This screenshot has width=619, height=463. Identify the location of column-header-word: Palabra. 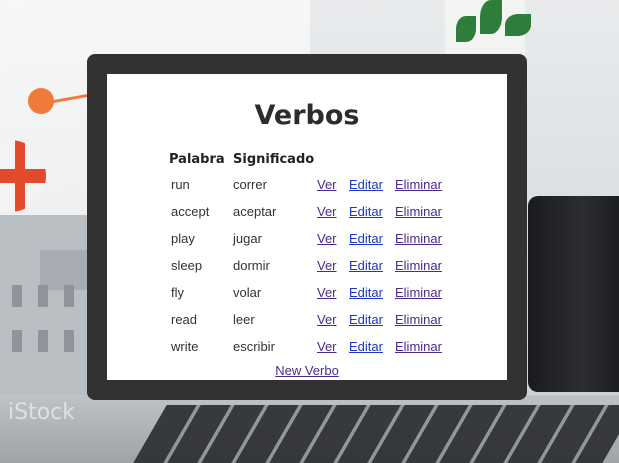
(197, 159).